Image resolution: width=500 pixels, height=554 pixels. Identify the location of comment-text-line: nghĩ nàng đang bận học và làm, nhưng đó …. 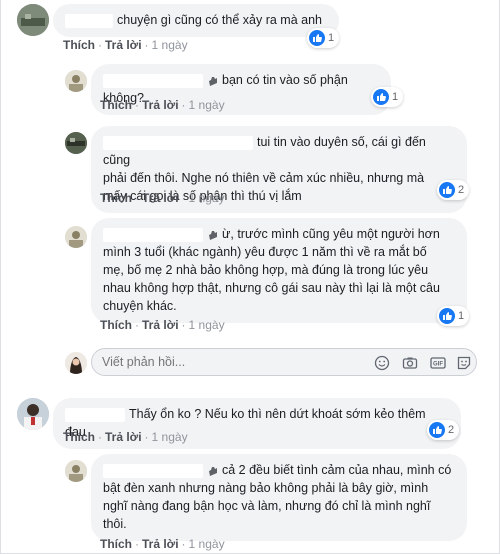
(267, 506).